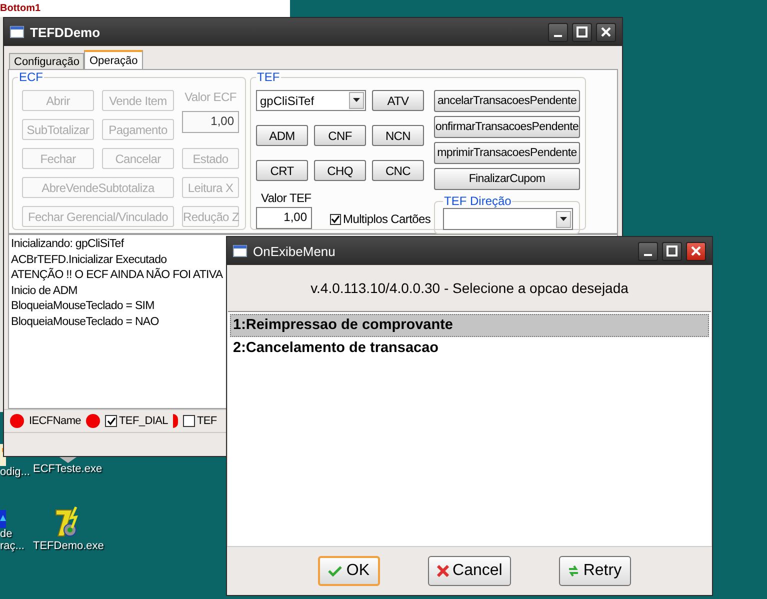  I want to click on status-label: IECFName, so click(55, 421).